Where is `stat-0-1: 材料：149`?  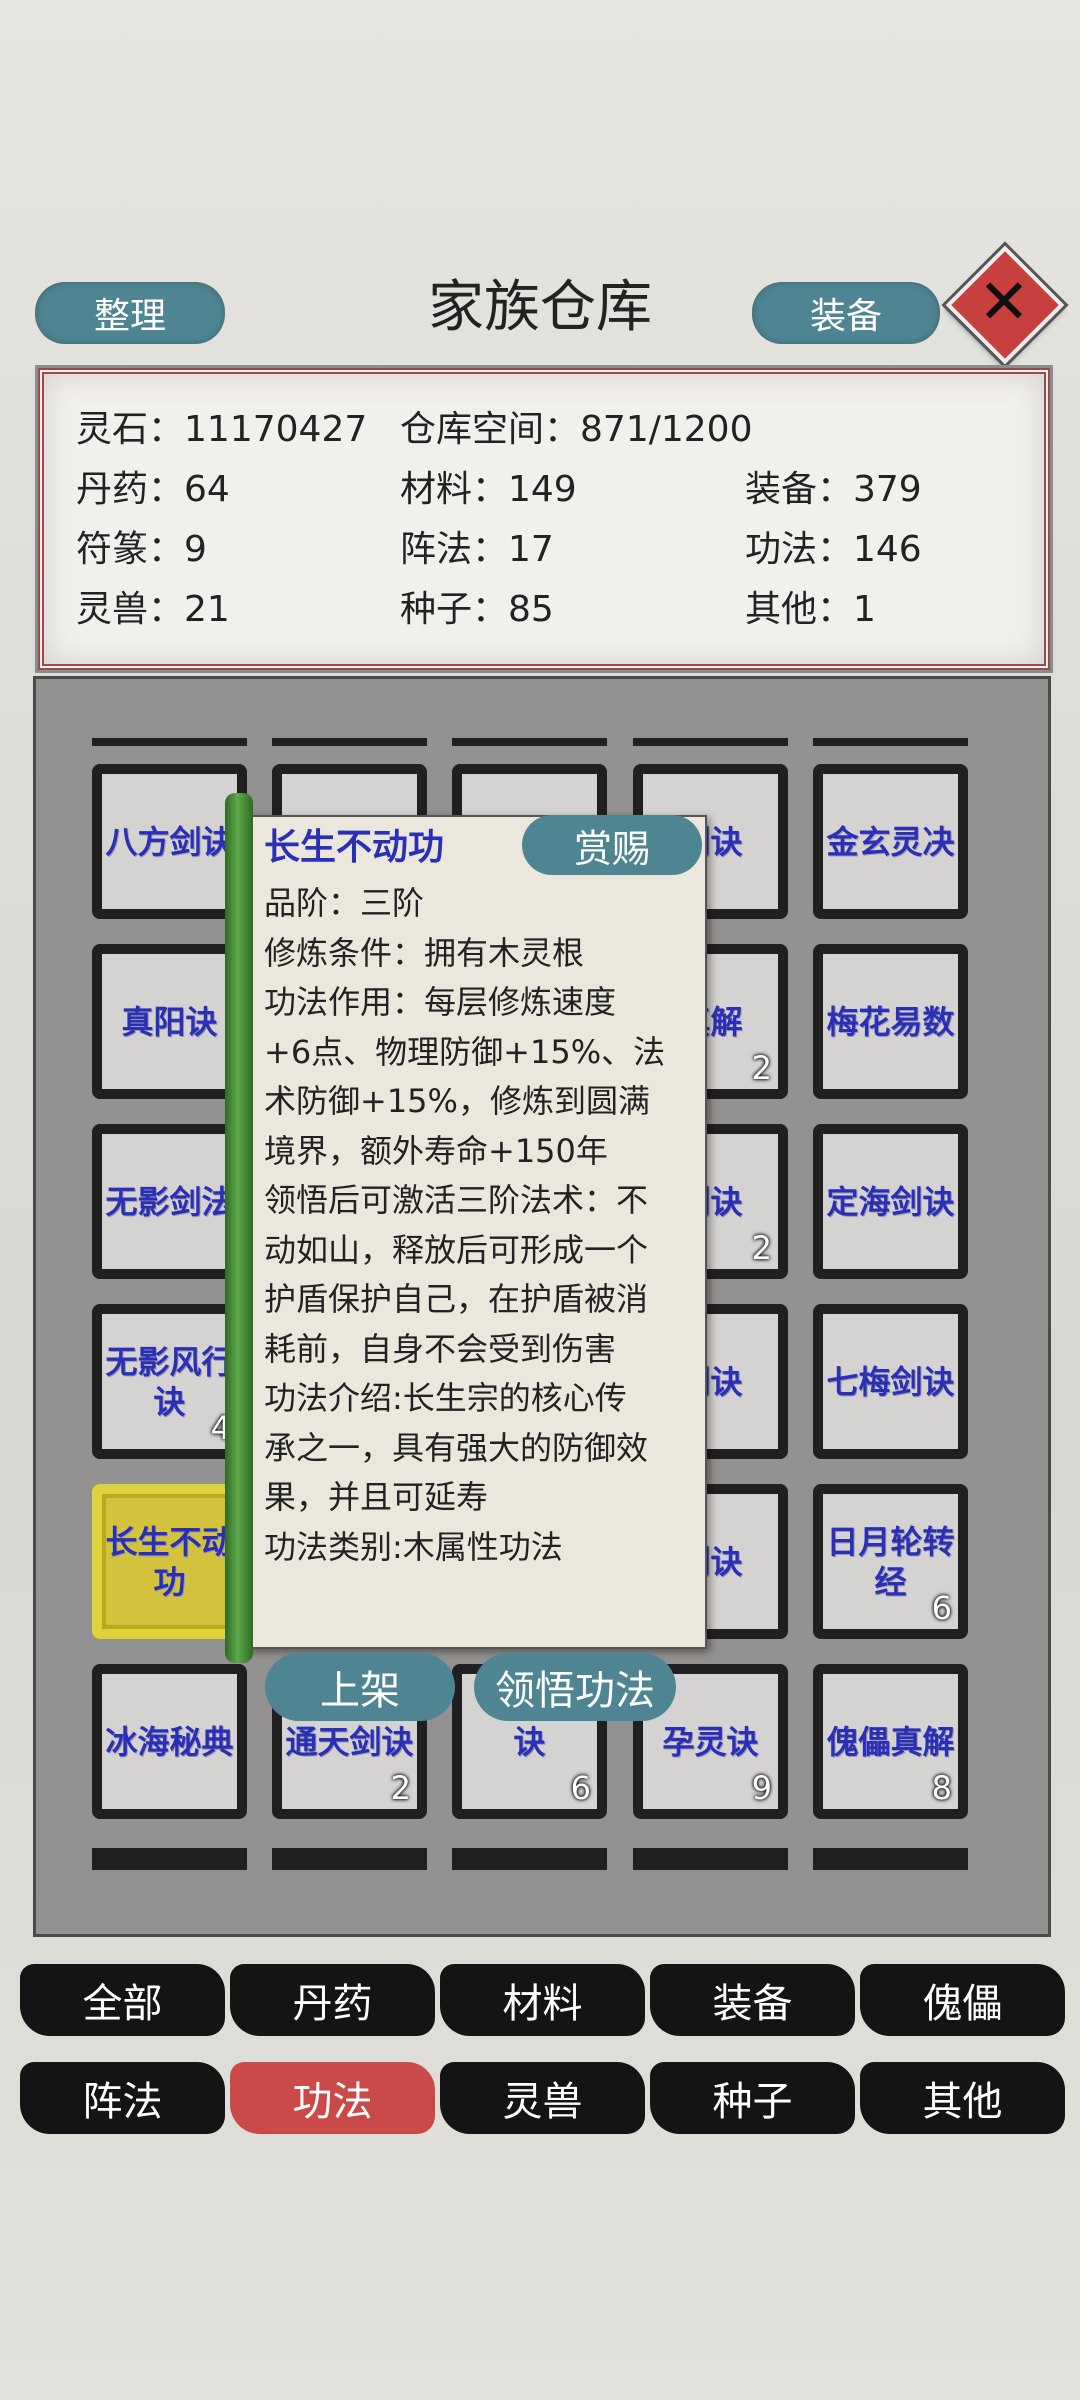
stat-0-1: 材料：149 is located at coordinates (488, 489).